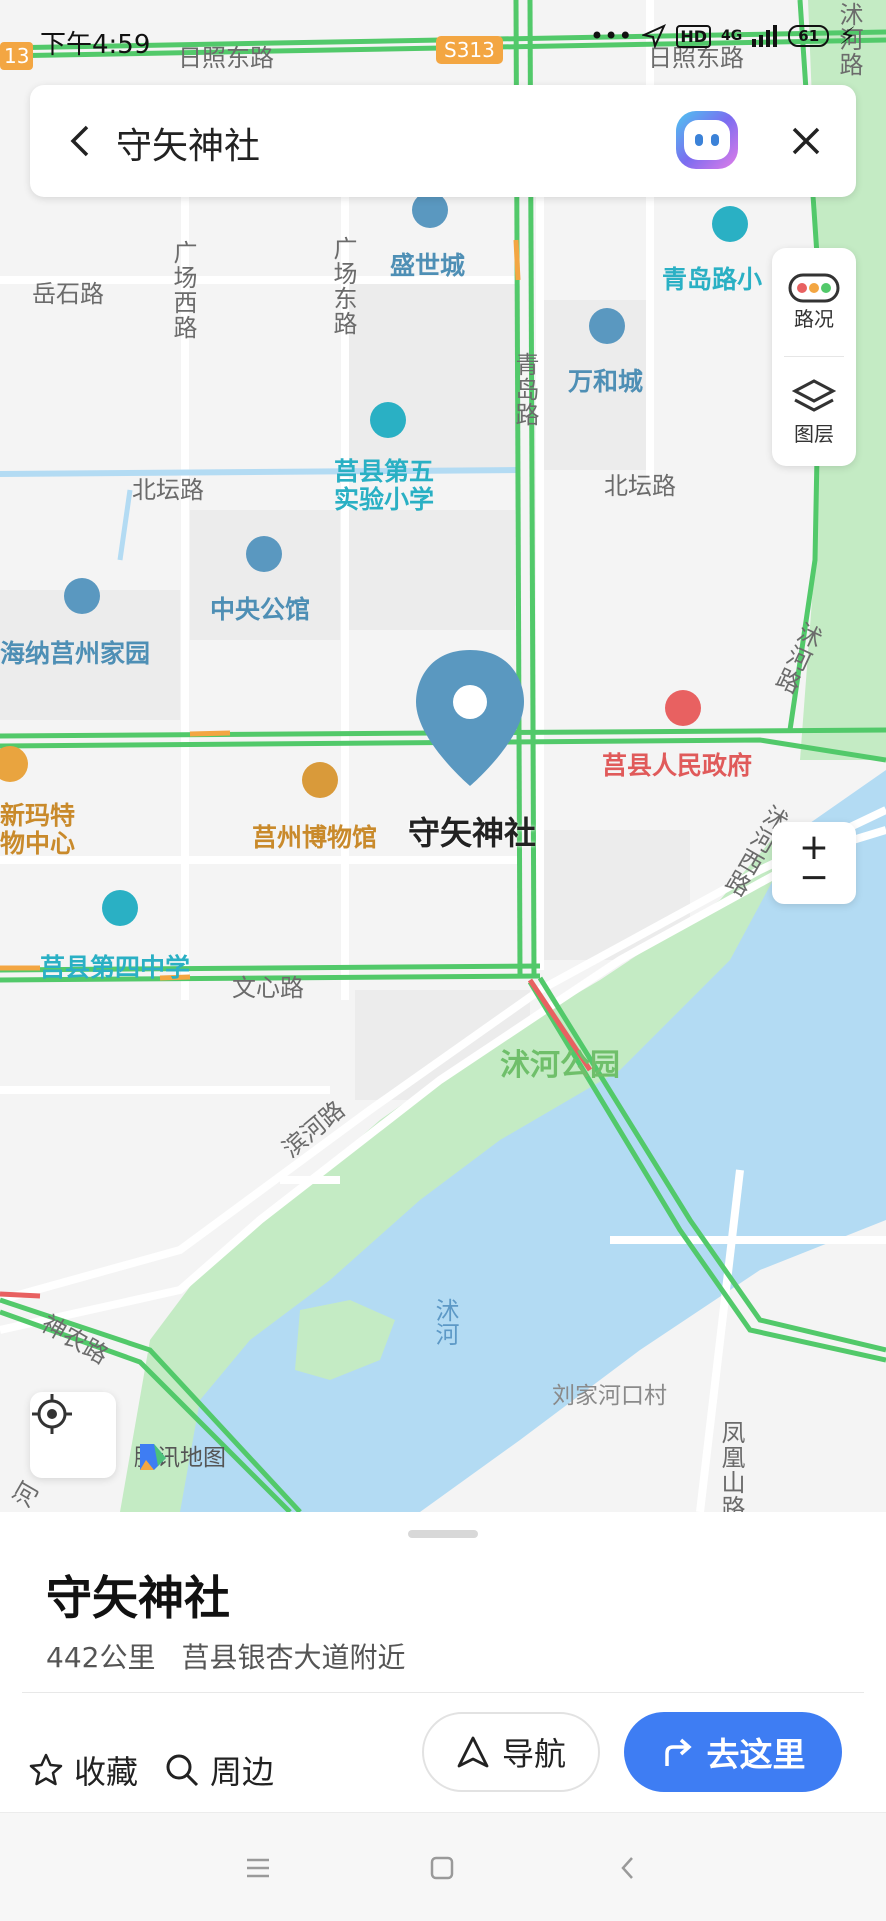  I want to click on layers-toggle: 图层, so click(814, 412).